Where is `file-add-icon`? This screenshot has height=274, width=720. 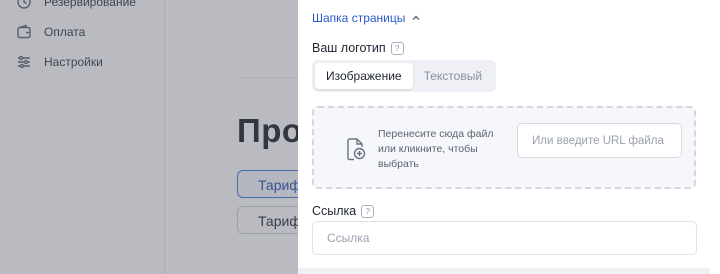 file-add-icon is located at coordinates (356, 149).